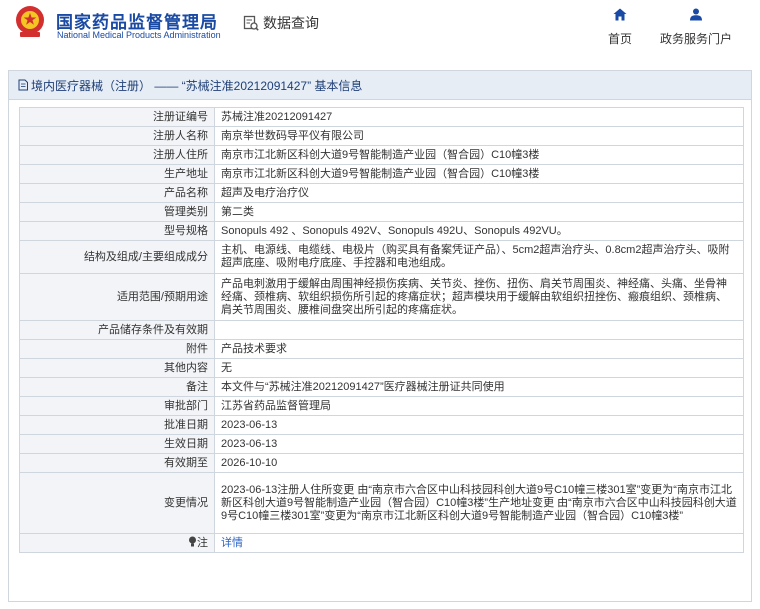 The width and height of the screenshot is (760, 609). What do you see at coordinates (619, 39) in the screenshot?
I see `nav-home-label: 首页` at bounding box center [619, 39].